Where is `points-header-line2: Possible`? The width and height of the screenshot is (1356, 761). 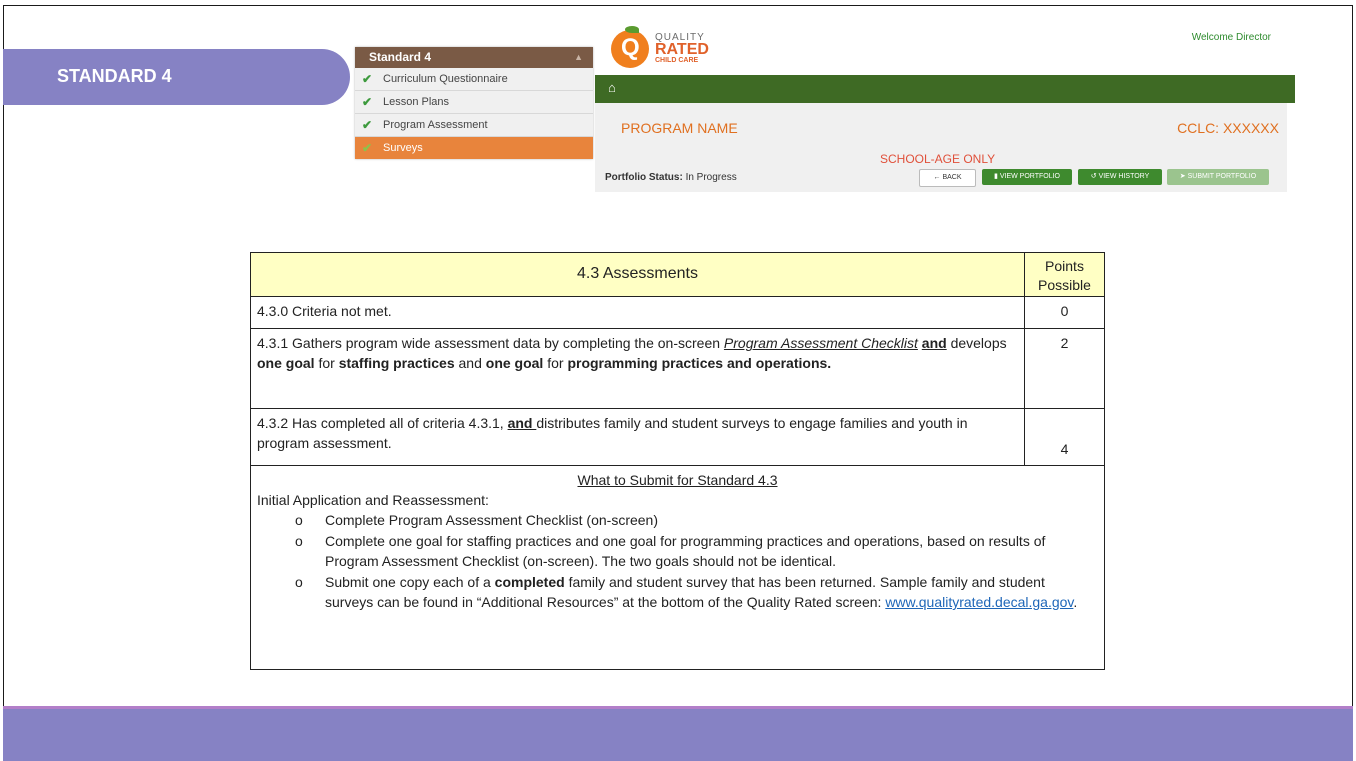
points-header-line2: Possible is located at coordinates (1064, 285).